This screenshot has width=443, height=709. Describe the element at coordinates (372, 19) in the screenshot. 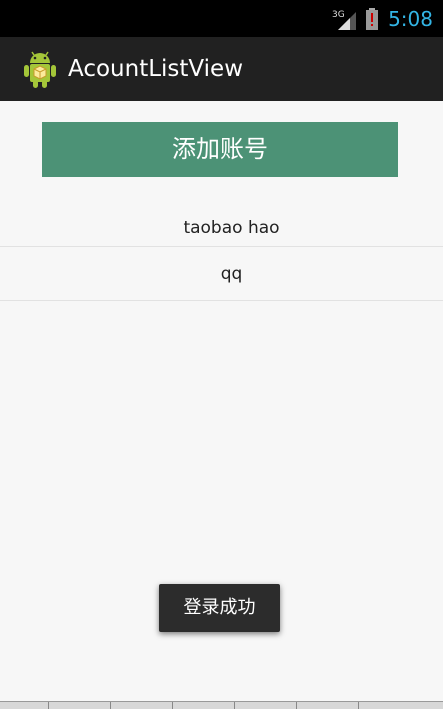

I see `battery-alert-icon` at that location.